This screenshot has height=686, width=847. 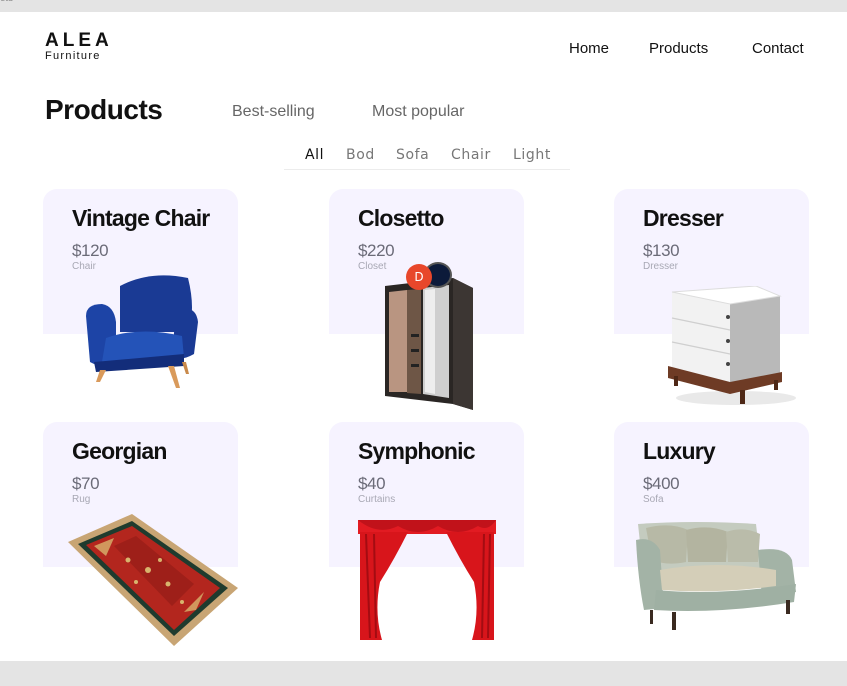 What do you see at coordinates (314, 155) in the screenshot?
I see `filter-all: All` at bounding box center [314, 155].